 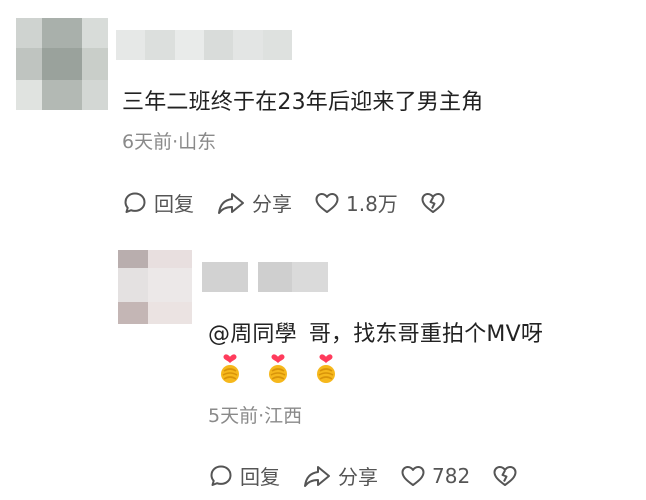 I want to click on dislike-button, so click(x=433, y=203).